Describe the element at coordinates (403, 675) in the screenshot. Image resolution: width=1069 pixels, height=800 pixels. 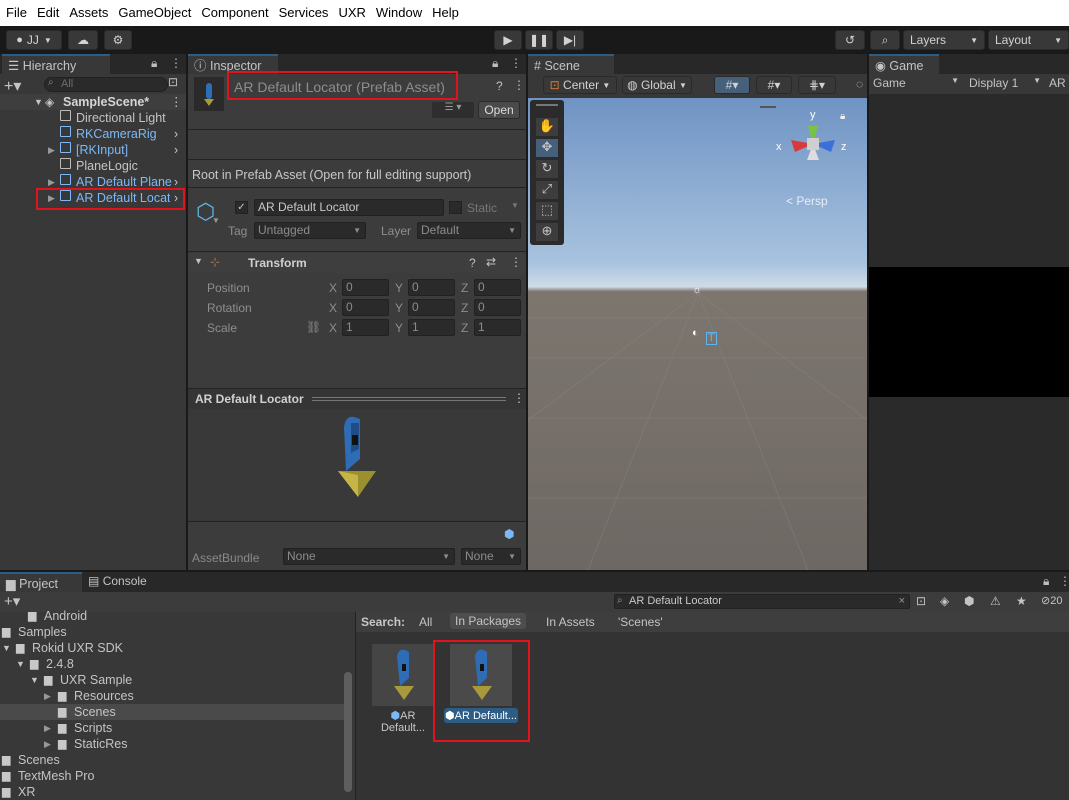
I see `asset-thumbnail` at that location.